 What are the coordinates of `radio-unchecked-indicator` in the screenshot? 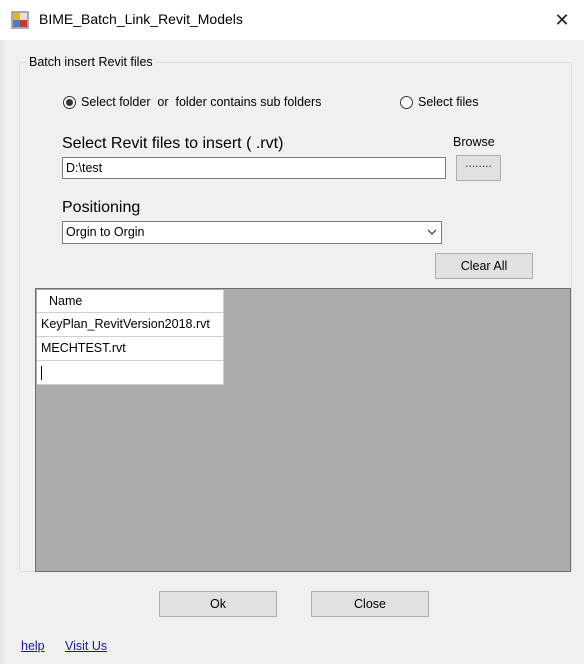 It's located at (406, 102).